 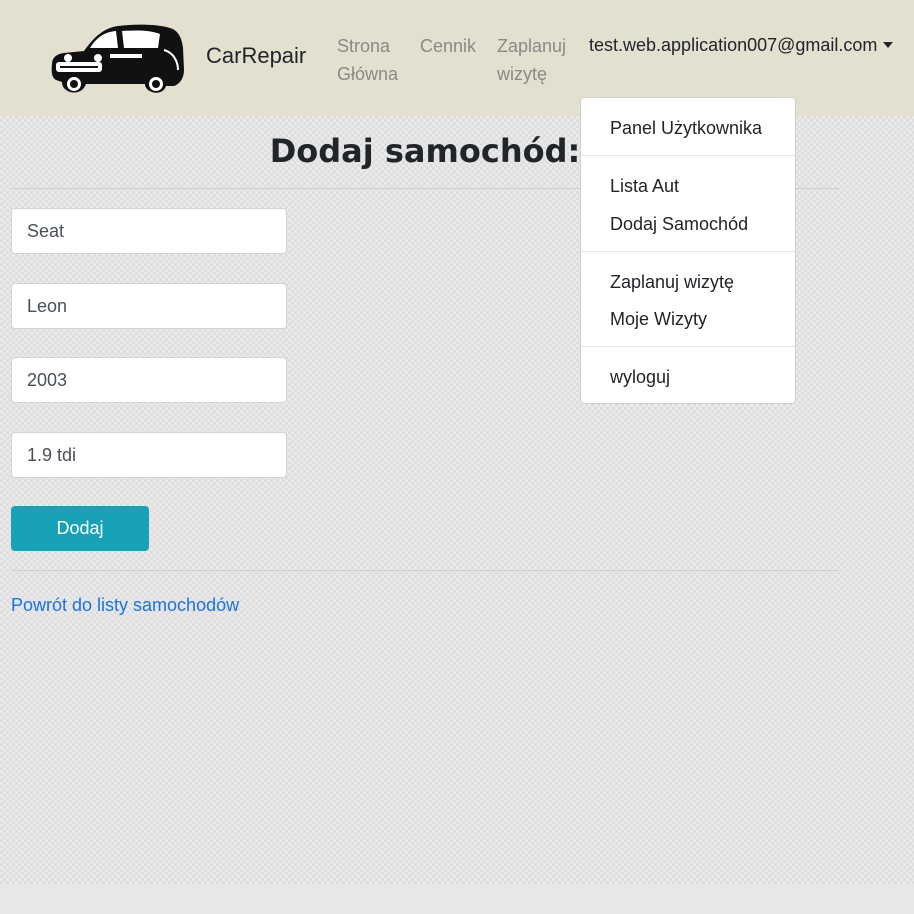 I want to click on brand-name: CarRepair, so click(x=256, y=56).